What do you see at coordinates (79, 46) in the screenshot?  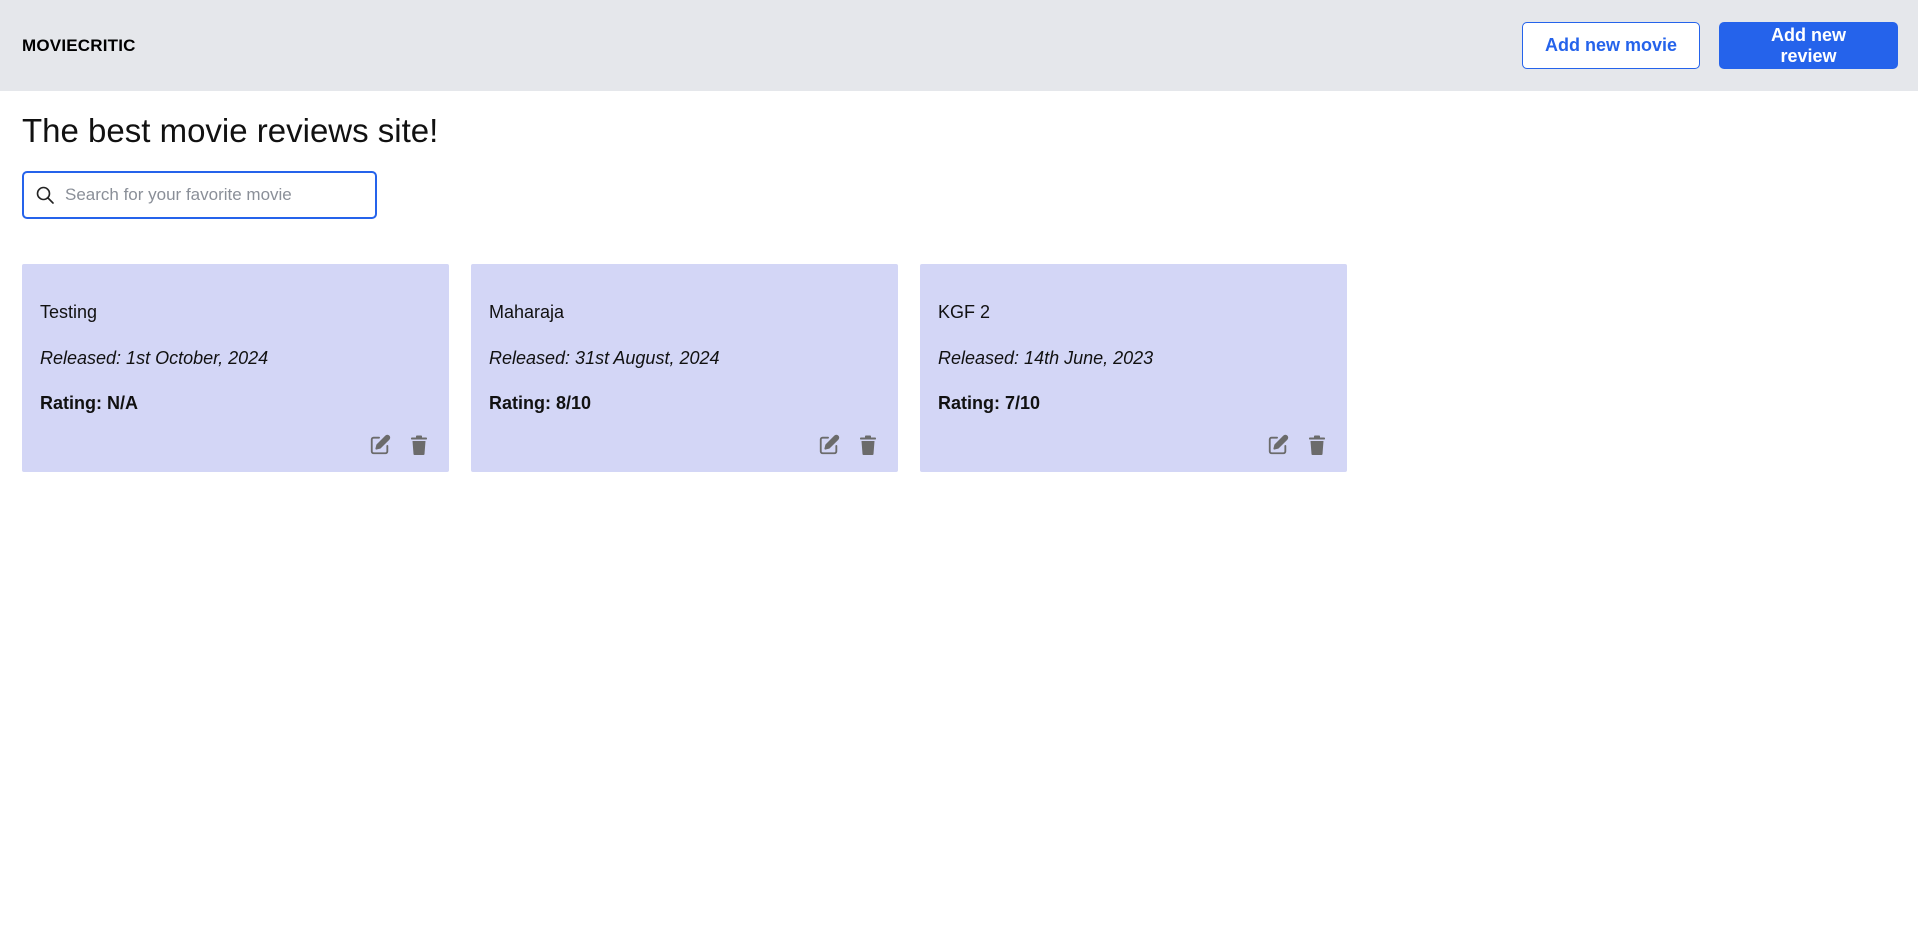 I see `brand-logo: MOVIECRITIC` at bounding box center [79, 46].